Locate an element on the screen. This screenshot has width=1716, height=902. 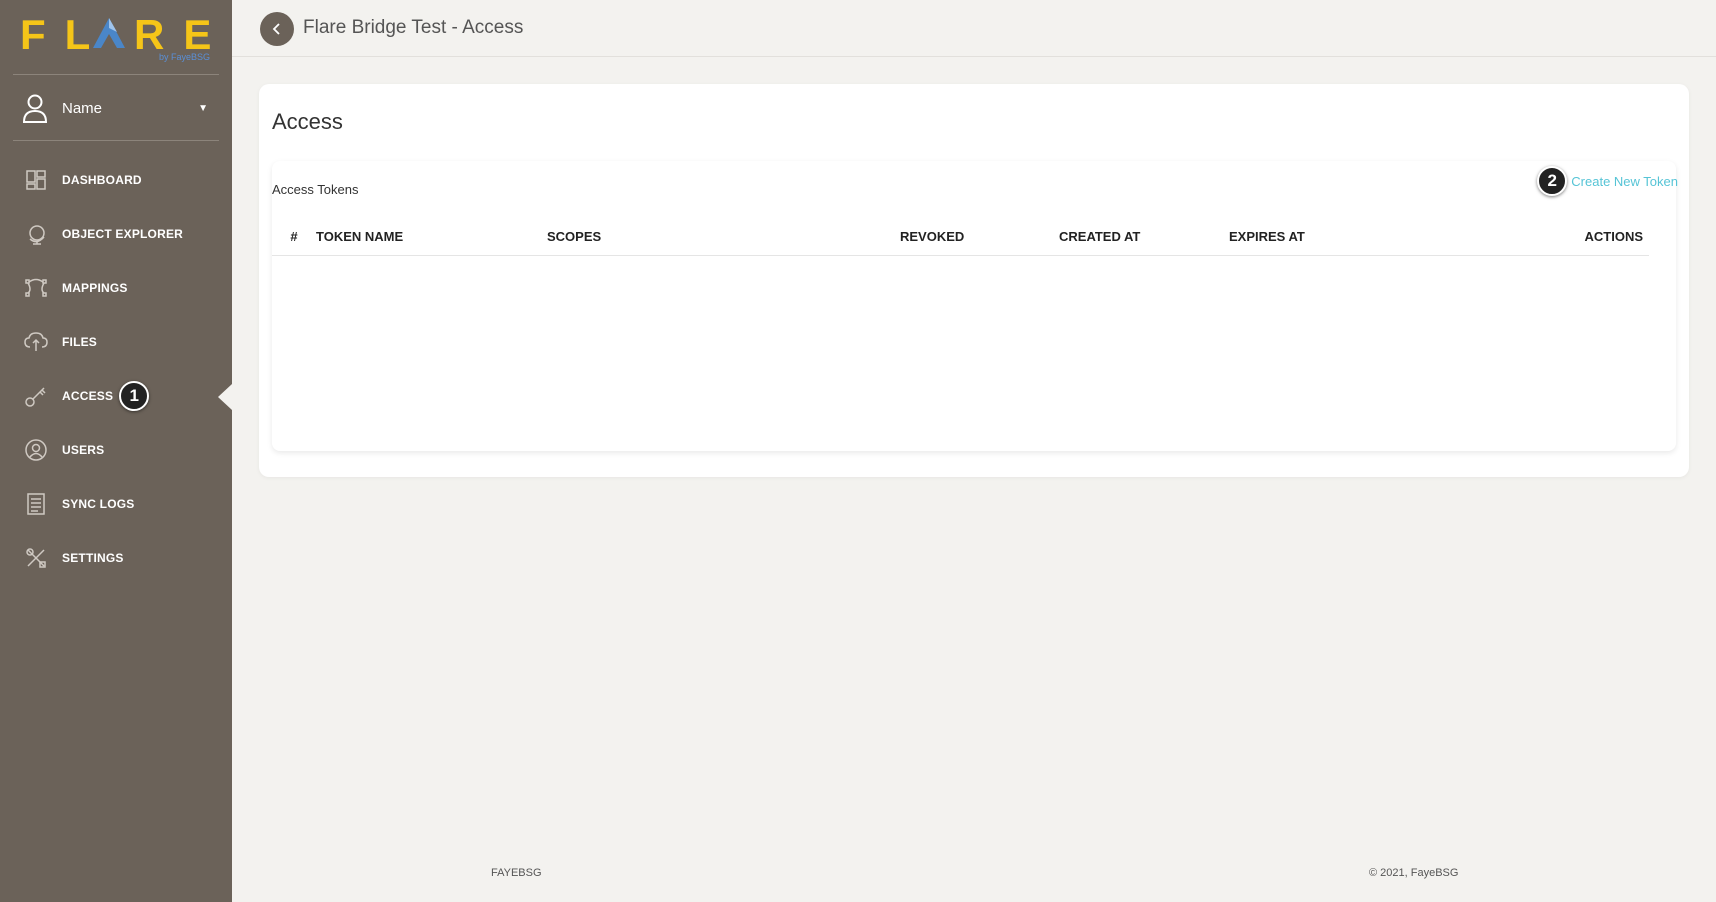
active-indicator is located at coordinates (225, 397).